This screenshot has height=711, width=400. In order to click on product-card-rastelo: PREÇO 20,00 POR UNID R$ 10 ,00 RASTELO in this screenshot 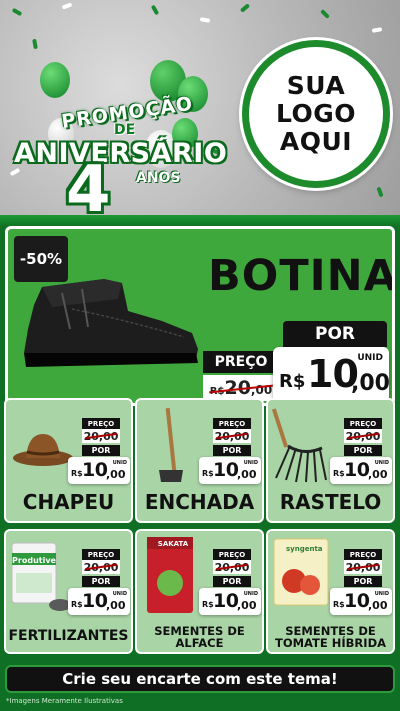, I will do `click(330, 460)`.